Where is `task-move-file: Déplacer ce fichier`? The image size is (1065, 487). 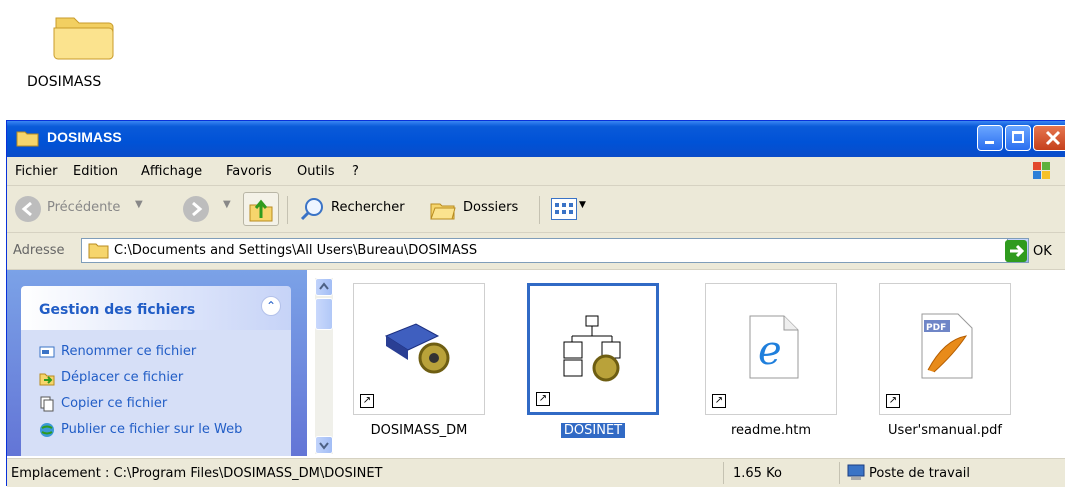 task-move-file: Déplacer ce fichier is located at coordinates (122, 377).